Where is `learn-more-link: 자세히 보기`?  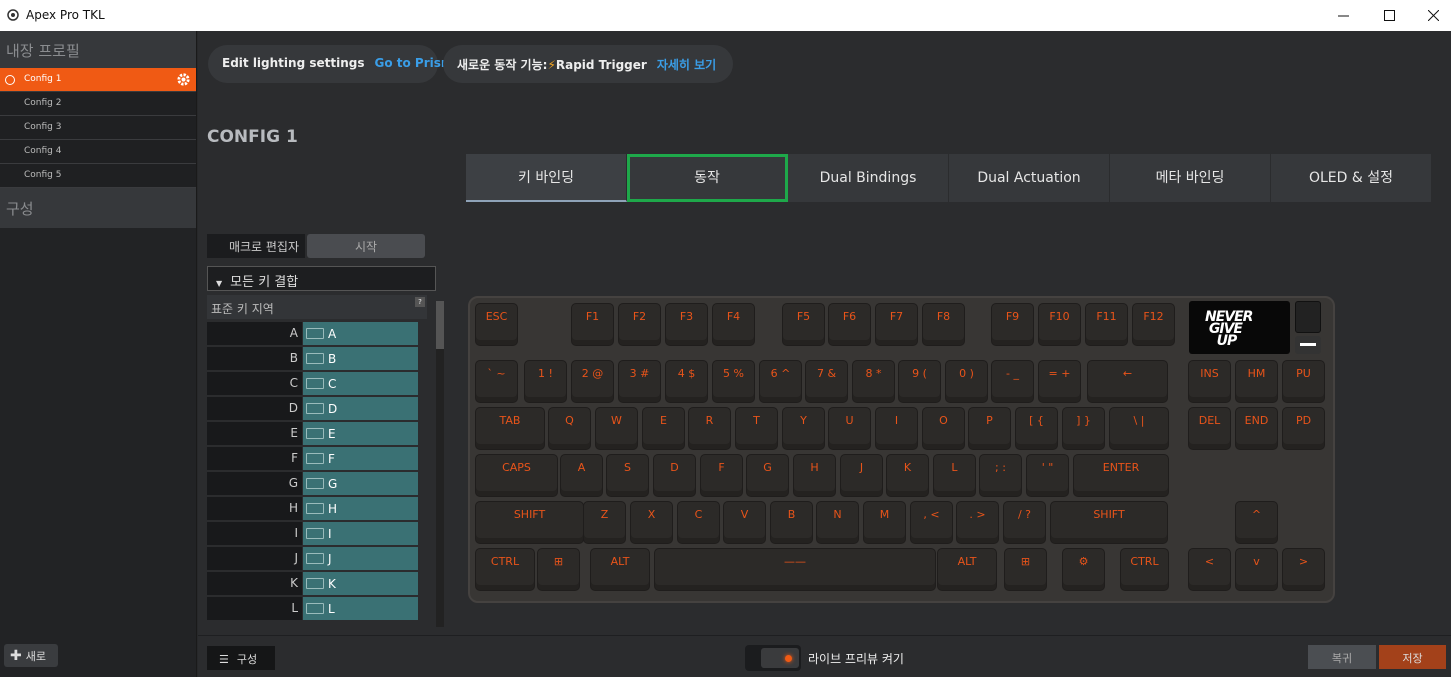 learn-more-link: 자세히 보기 is located at coordinates (686, 65).